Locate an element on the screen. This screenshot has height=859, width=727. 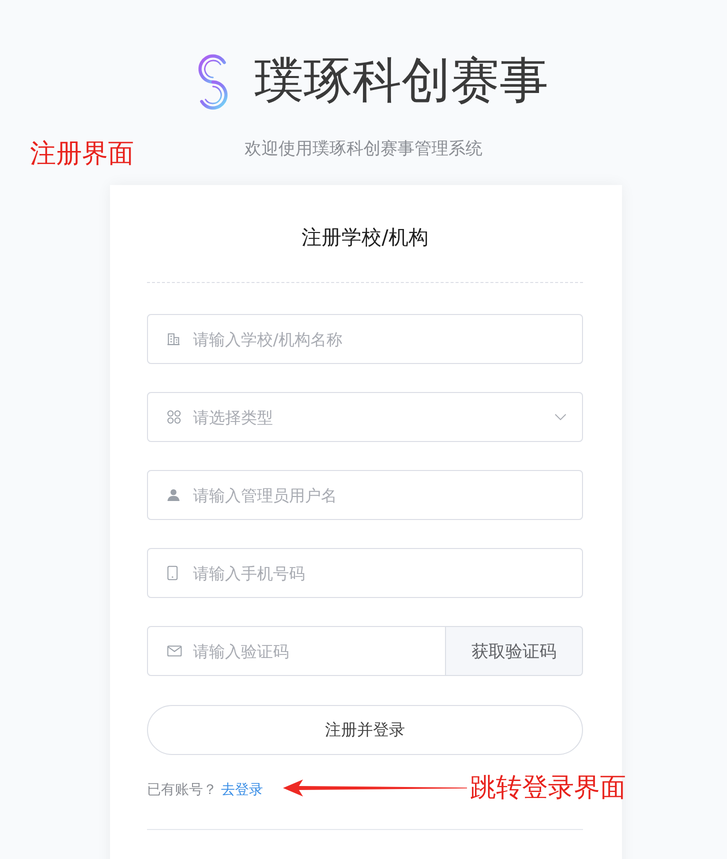
get-code-button: 获取验证码 is located at coordinates (514, 651).